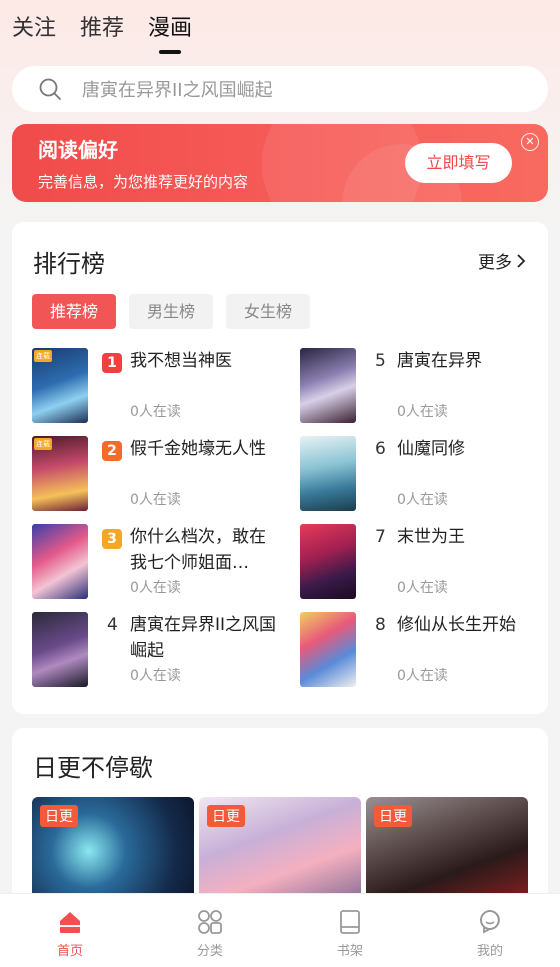 The width and height of the screenshot is (560, 967). What do you see at coordinates (112, 625) in the screenshot?
I see `rank-number: 4` at bounding box center [112, 625].